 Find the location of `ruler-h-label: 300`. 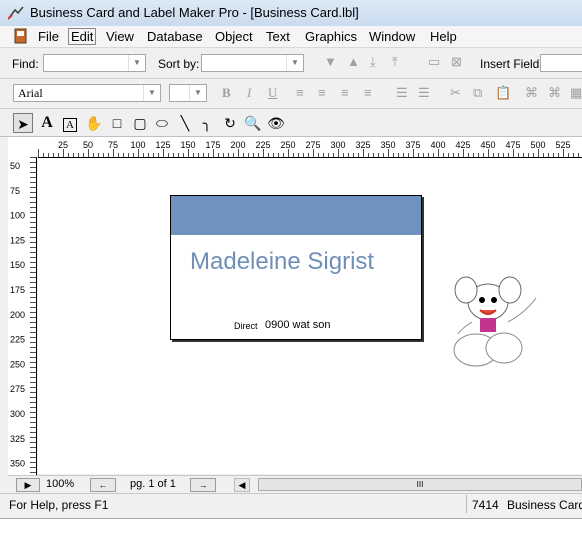

ruler-h-label: 300 is located at coordinates (337, 145).